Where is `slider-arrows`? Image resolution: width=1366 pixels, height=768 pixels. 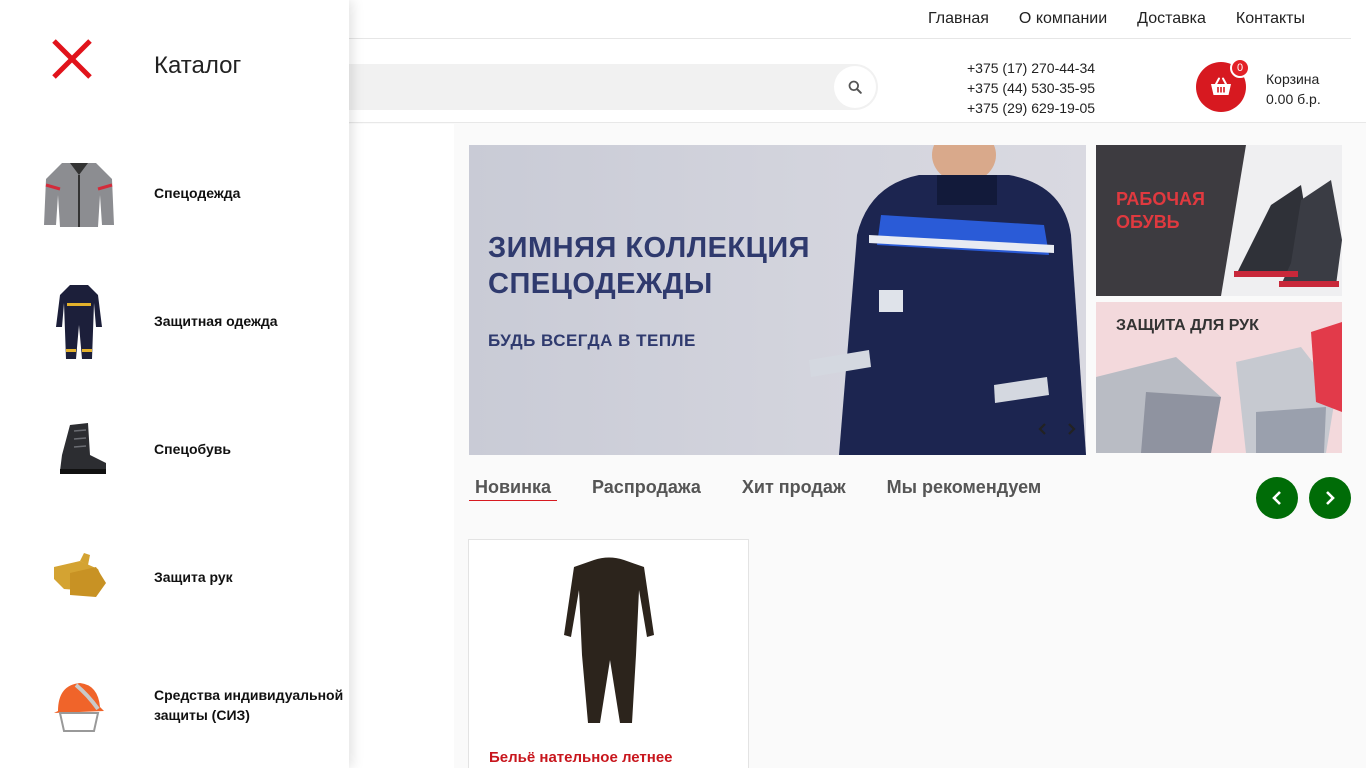 slider-arrows is located at coordinates (1057, 429).